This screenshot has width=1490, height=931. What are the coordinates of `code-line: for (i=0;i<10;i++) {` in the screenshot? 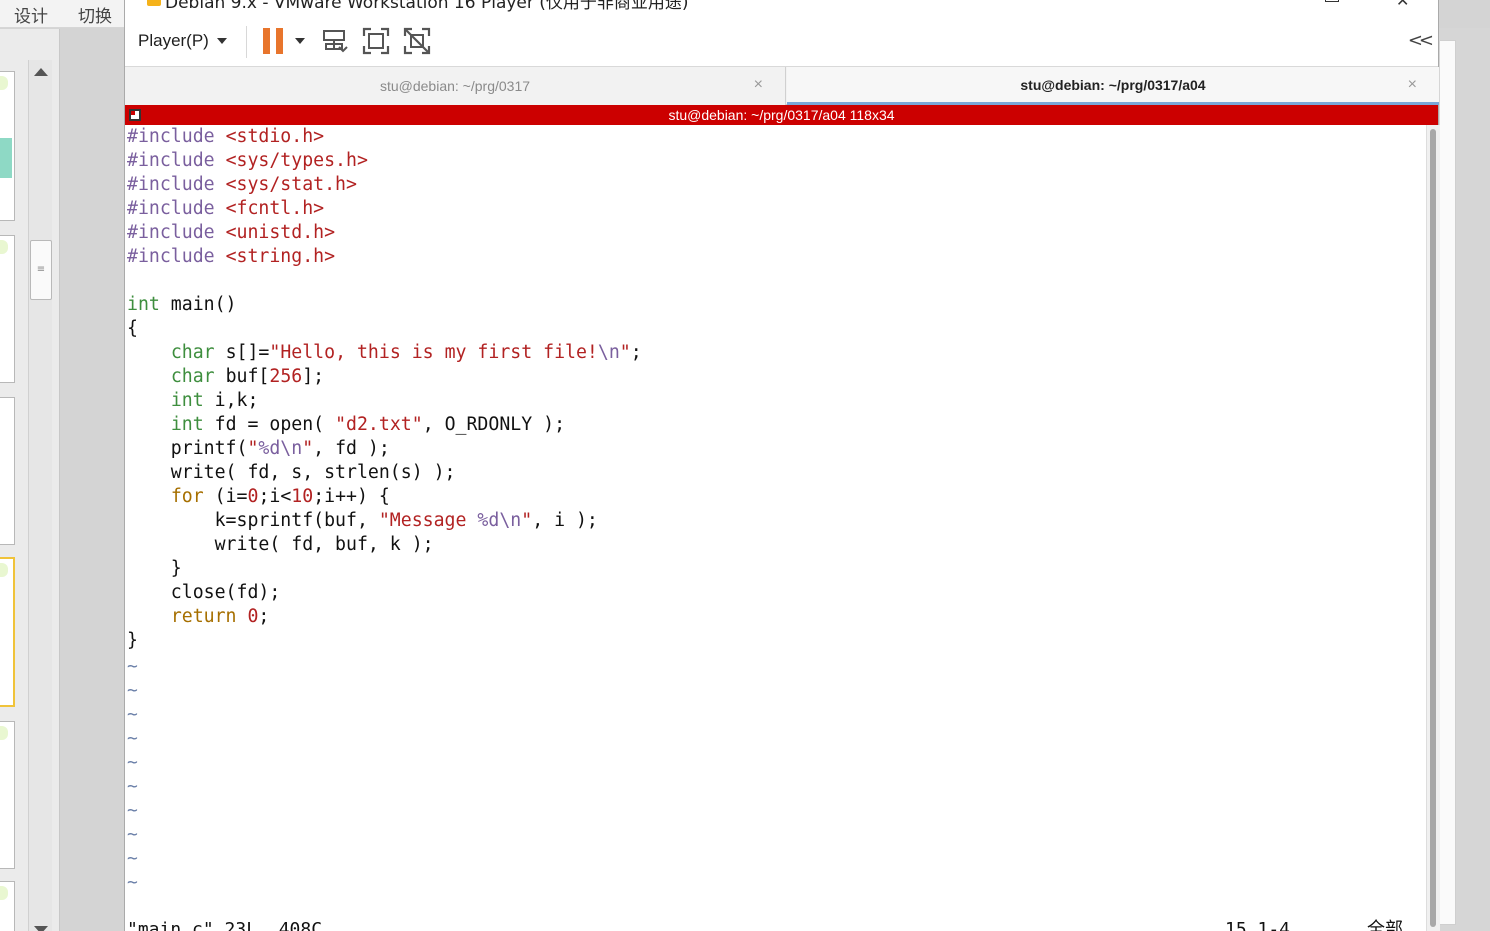 It's located at (258, 497).